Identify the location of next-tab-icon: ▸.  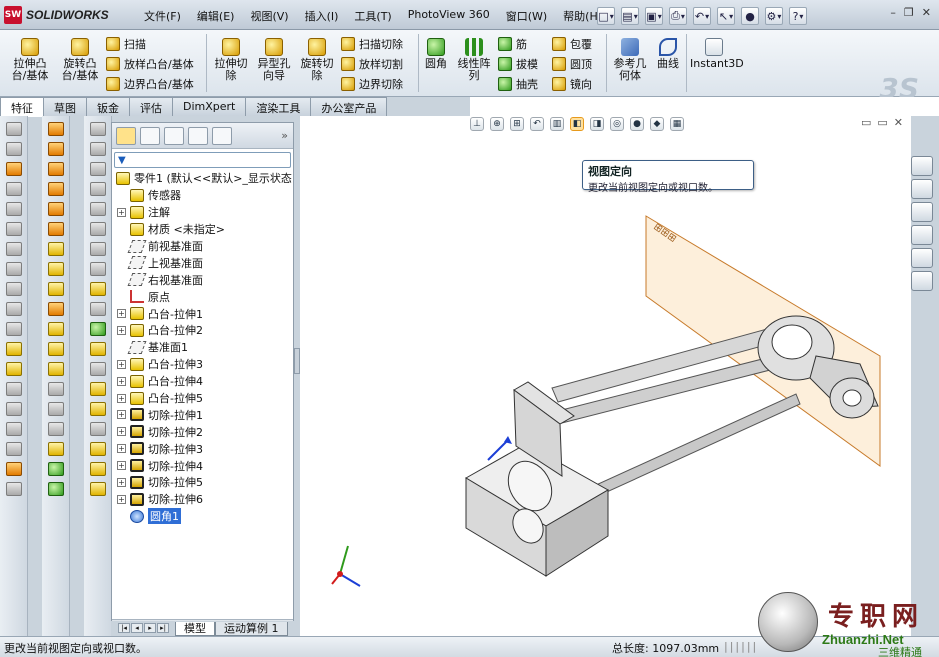
(150, 628).